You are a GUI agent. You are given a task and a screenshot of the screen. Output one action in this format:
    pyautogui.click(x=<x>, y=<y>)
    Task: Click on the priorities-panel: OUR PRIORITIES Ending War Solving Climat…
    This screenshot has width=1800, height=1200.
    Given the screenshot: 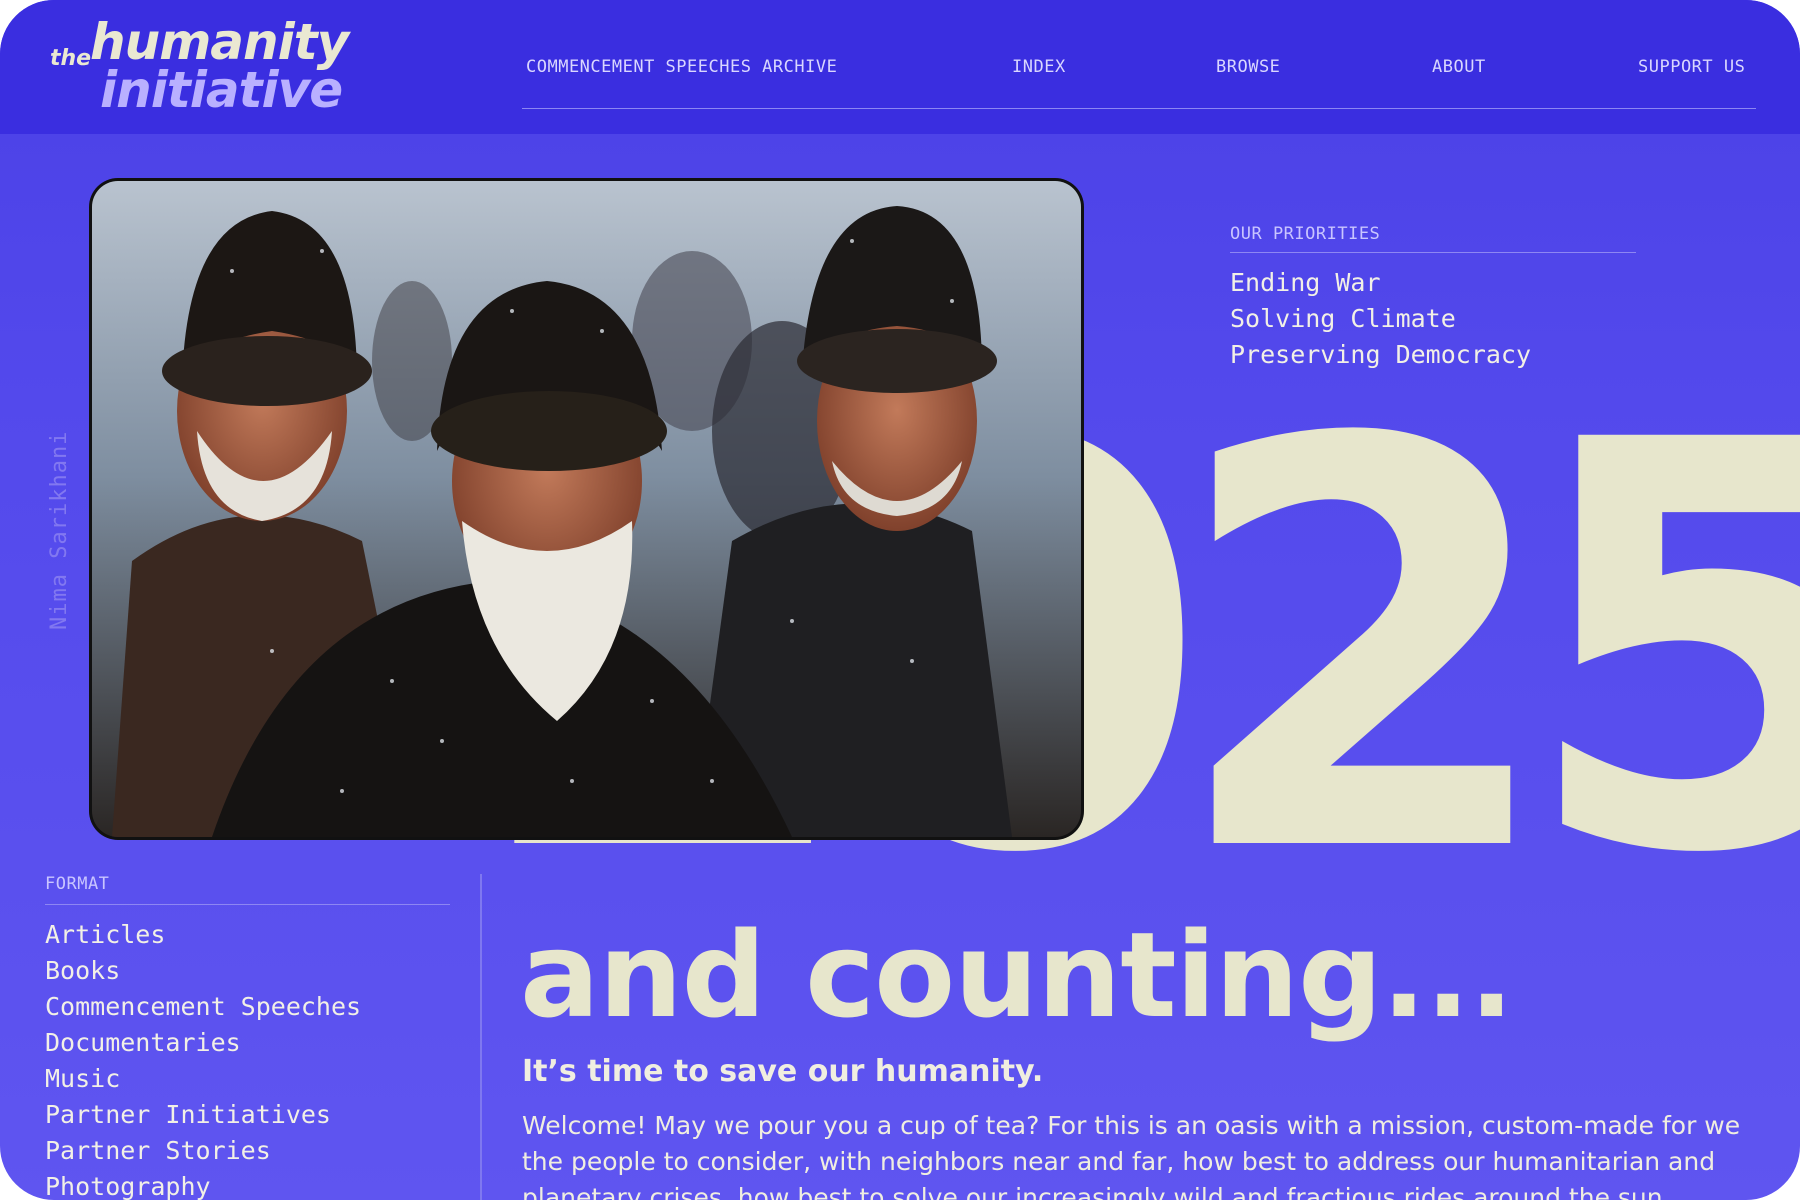 What is the action you would take?
    pyautogui.click(x=1433, y=298)
    